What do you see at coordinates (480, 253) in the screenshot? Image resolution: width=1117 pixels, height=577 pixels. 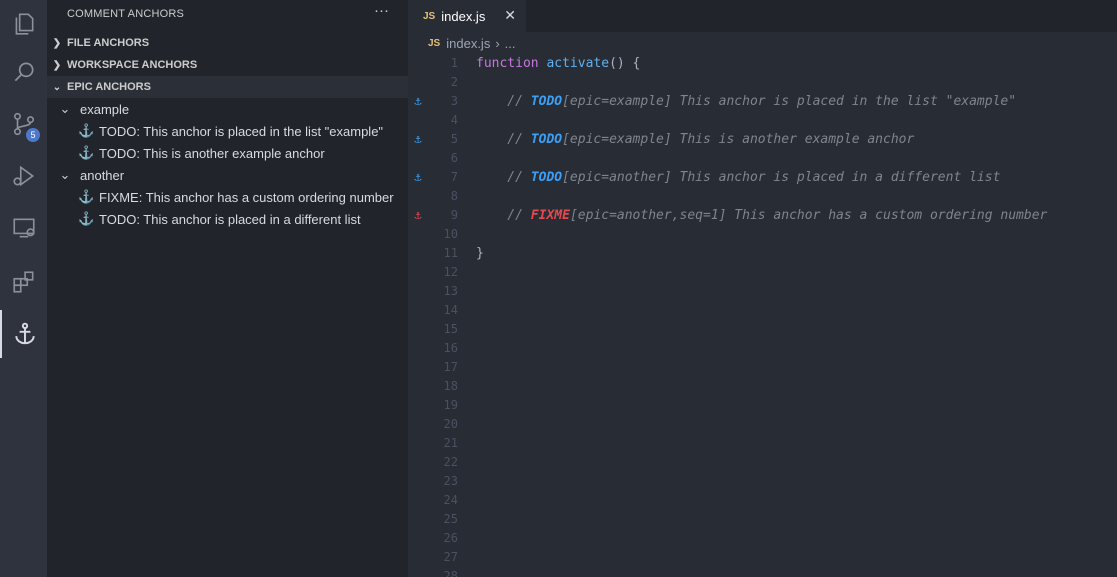 I see `code-text: }` at bounding box center [480, 253].